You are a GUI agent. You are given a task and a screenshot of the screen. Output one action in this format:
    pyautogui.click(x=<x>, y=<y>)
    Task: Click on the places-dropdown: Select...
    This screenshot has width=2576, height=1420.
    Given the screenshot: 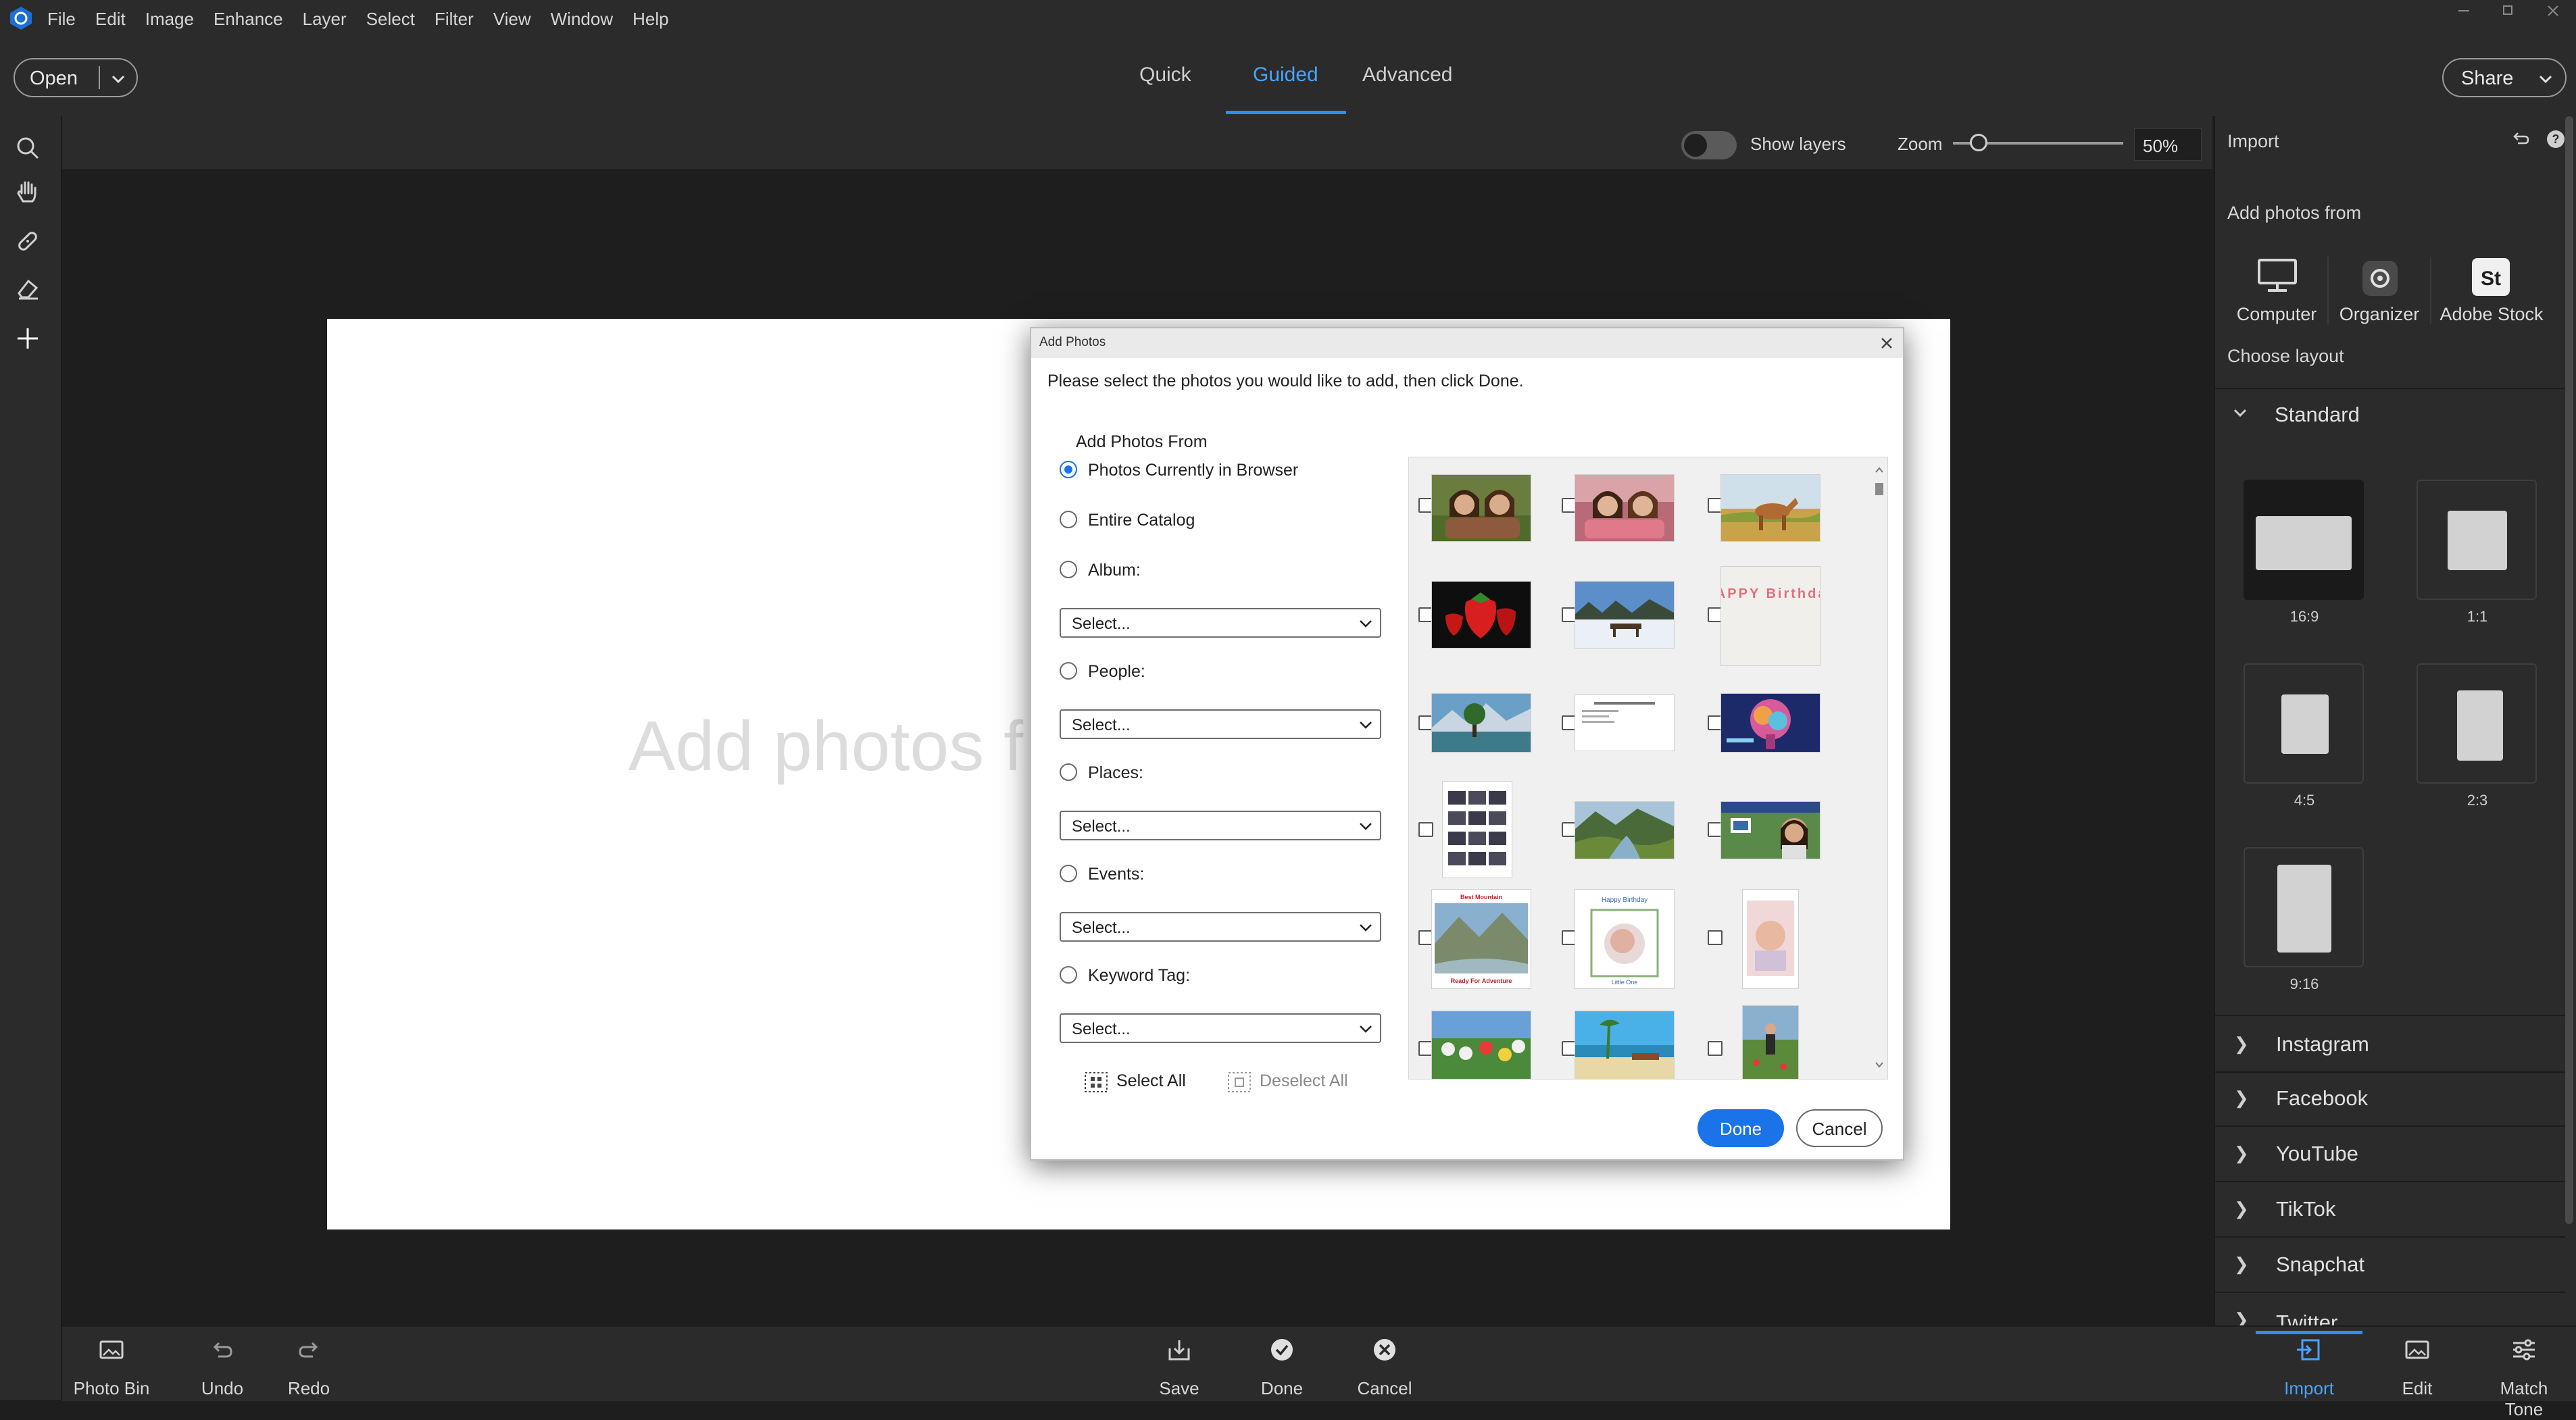 What is the action you would take?
    pyautogui.click(x=1220, y=825)
    